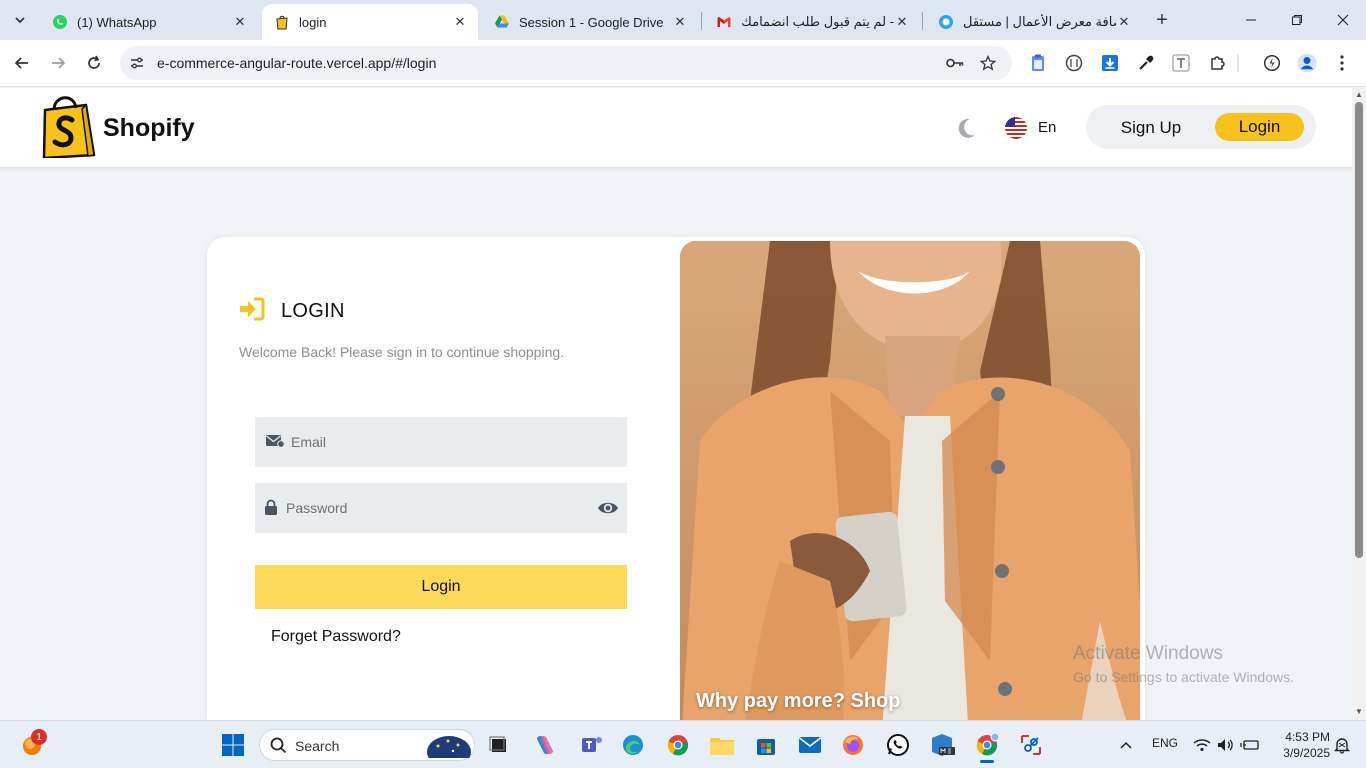 Image resolution: width=1366 pixels, height=768 pixels. I want to click on wifi-icon, so click(1202, 745).